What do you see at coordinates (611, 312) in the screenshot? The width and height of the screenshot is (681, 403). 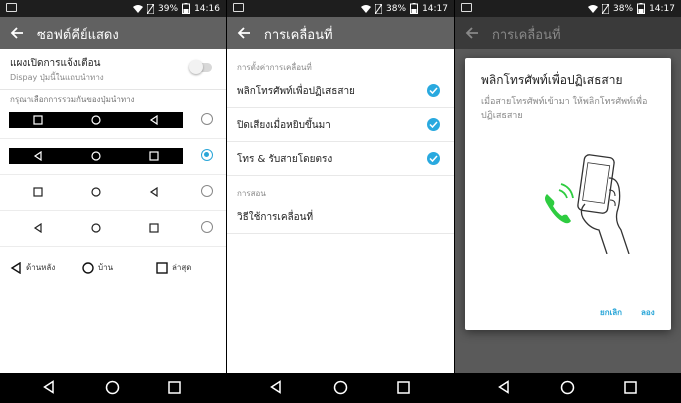 I see `cancel-button: ยกเลิก` at bounding box center [611, 312].